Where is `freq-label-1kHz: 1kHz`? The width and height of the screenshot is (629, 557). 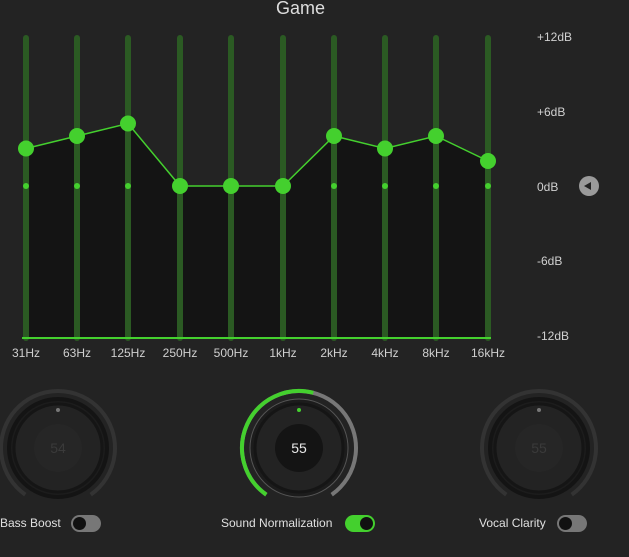 freq-label-1kHz: 1kHz is located at coordinates (283, 353).